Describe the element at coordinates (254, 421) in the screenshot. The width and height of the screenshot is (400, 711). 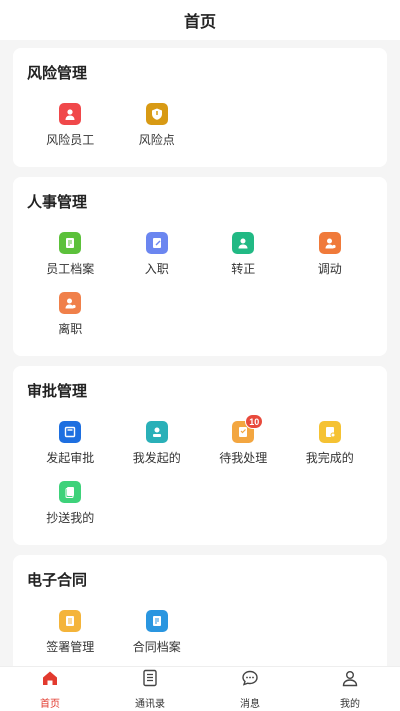
I see `count-badge: 10` at that location.